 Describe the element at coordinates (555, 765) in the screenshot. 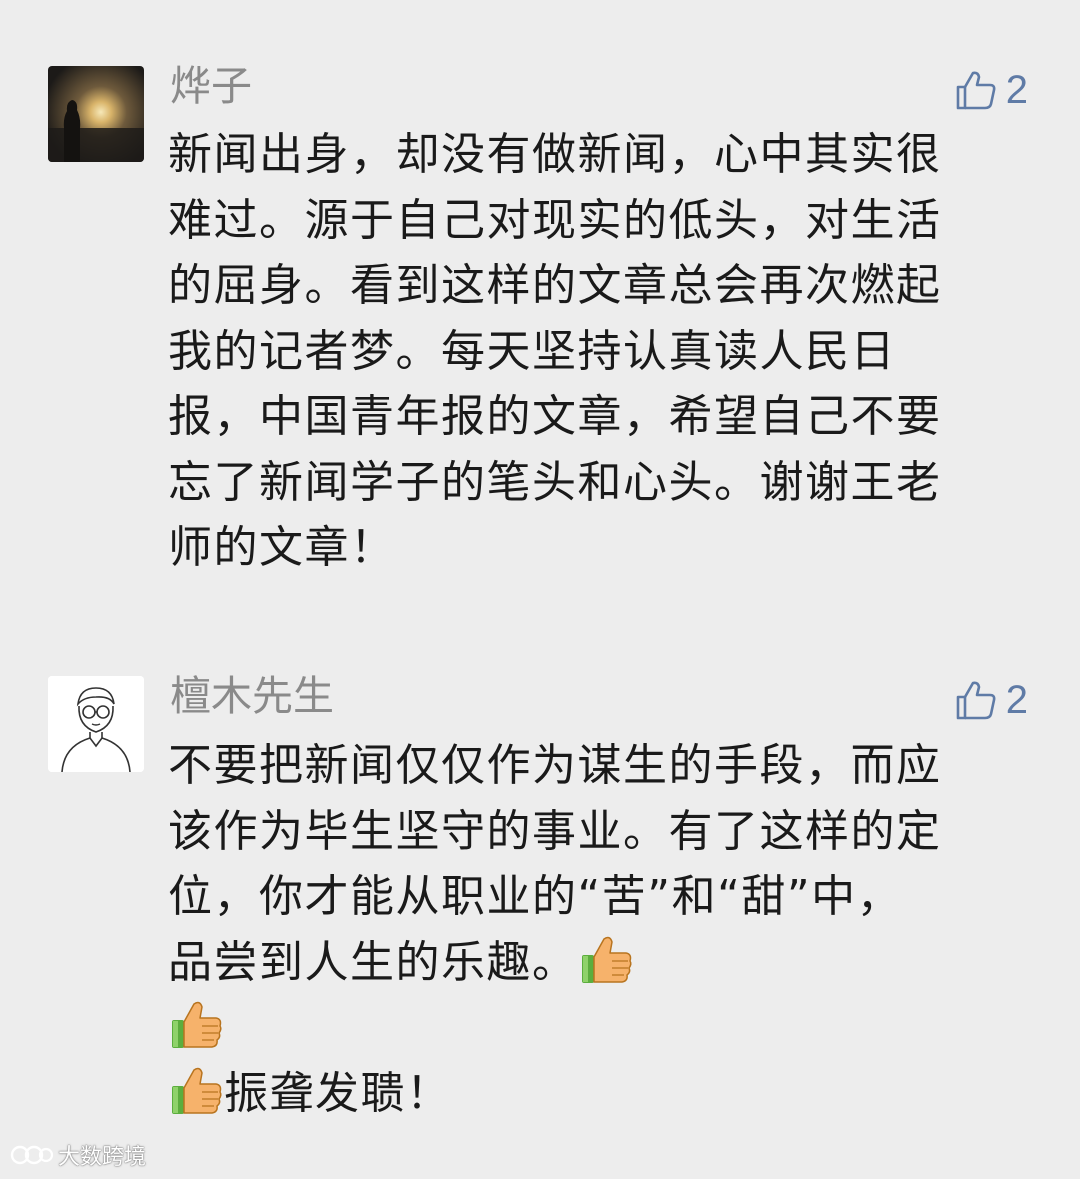

I see `comment-line: 不要把新闻仅仅作为谋生的手段，而应` at that location.